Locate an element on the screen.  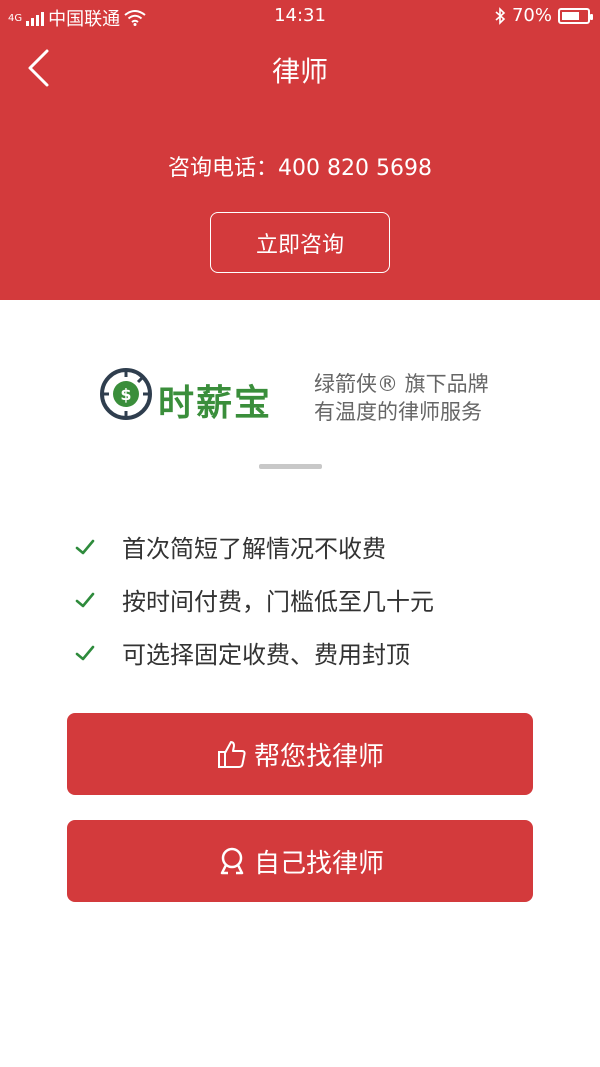
battery-icon is located at coordinates (575, 15).